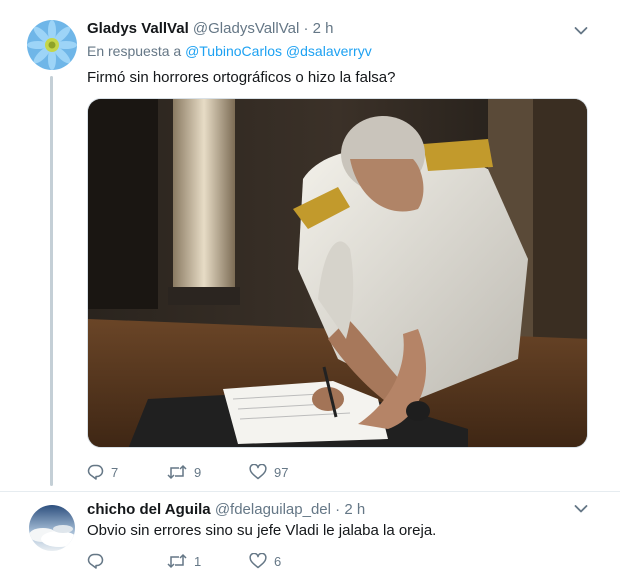  Describe the element at coordinates (115, 472) in the screenshot. I see `reply-count: 7` at that location.